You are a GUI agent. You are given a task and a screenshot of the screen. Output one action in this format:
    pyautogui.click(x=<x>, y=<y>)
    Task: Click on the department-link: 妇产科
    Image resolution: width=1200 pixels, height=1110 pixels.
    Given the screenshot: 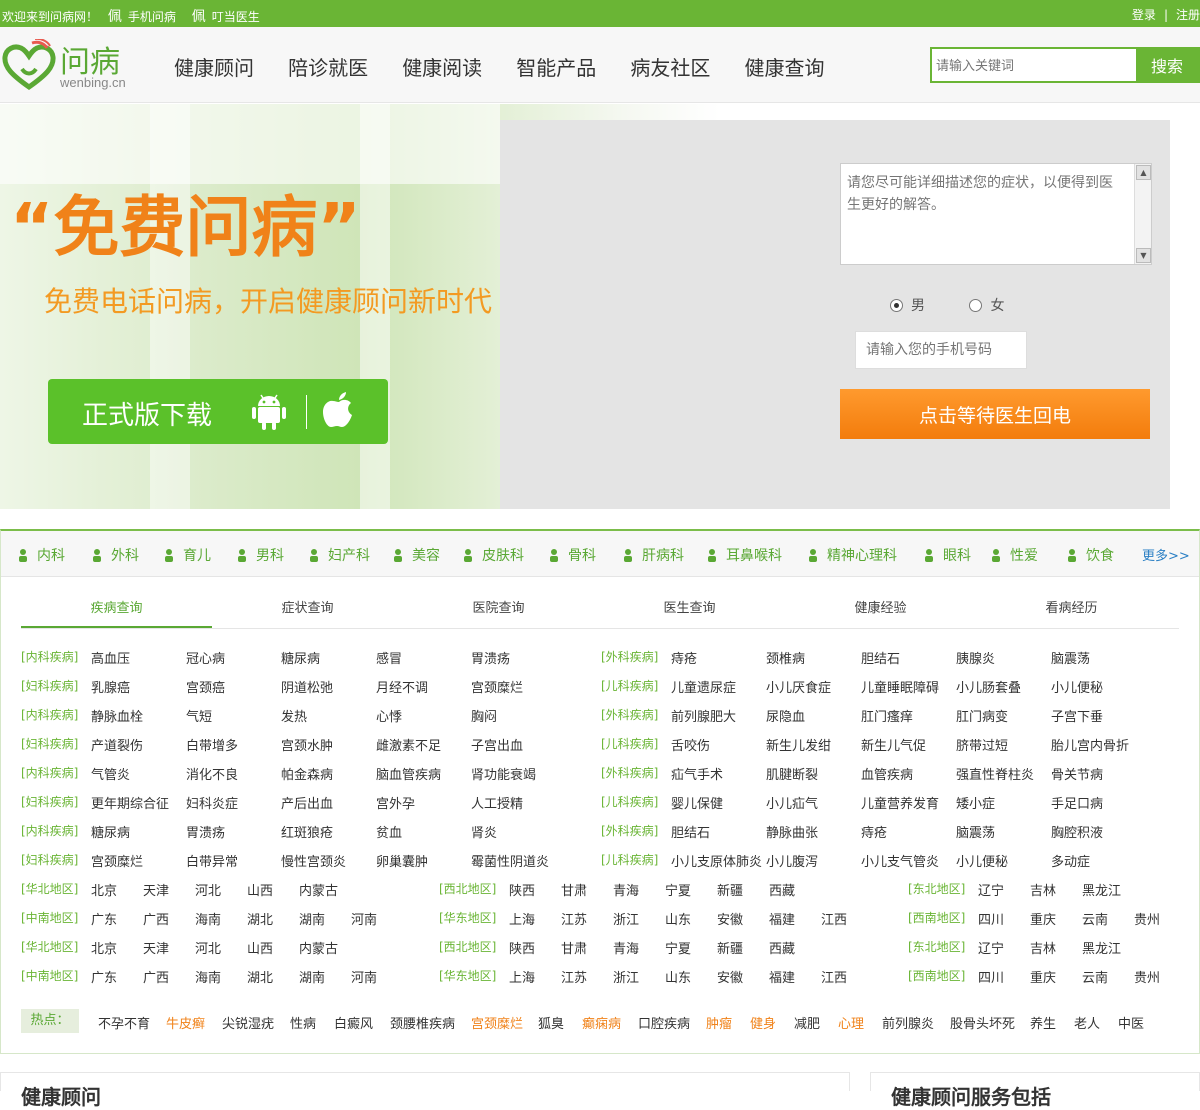 What is the action you would take?
    pyautogui.click(x=338, y=555)
    